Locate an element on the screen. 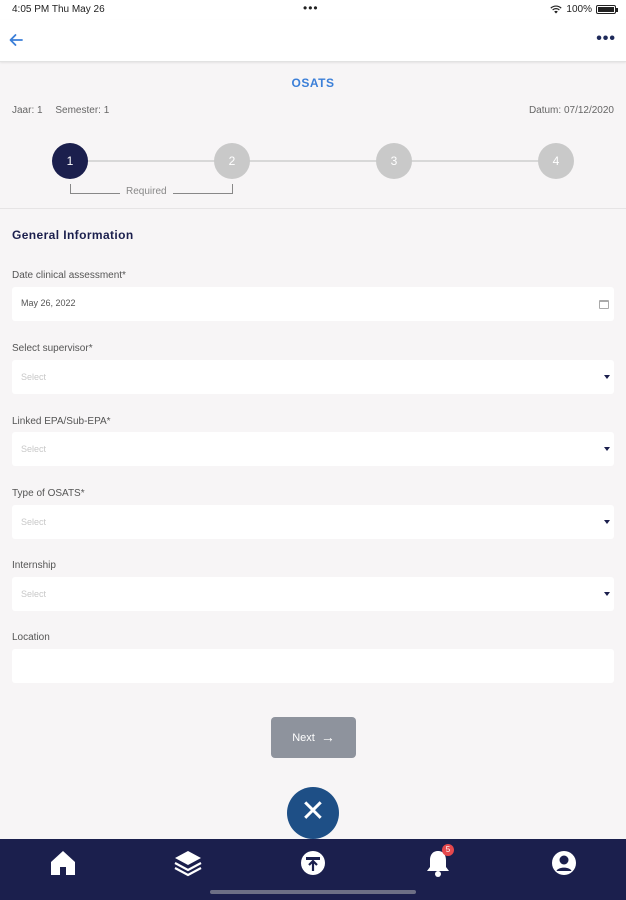 The height and width of the screenshot is (900, 626). osats-type-select: Select is located at coordinates (313, 522).